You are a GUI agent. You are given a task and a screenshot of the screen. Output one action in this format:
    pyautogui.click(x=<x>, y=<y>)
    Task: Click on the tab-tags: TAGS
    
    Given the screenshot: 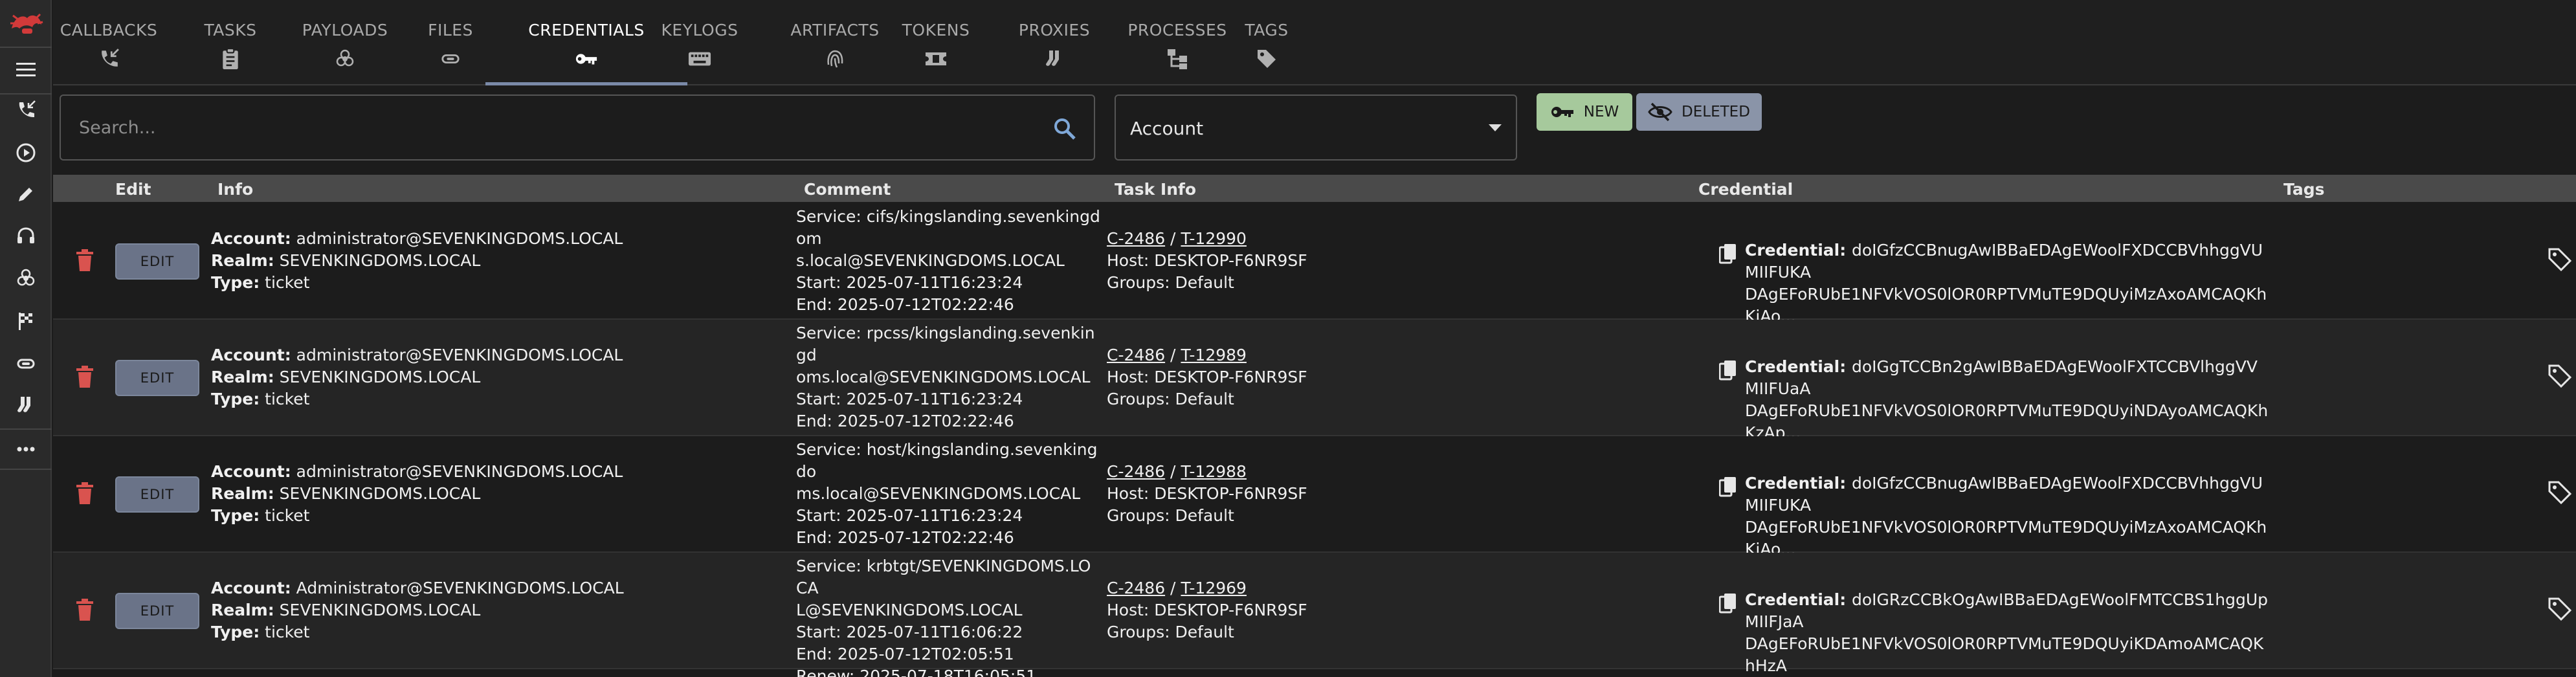 What is the action you would take?
    pyautogui.click(x=1267, y=42)
    